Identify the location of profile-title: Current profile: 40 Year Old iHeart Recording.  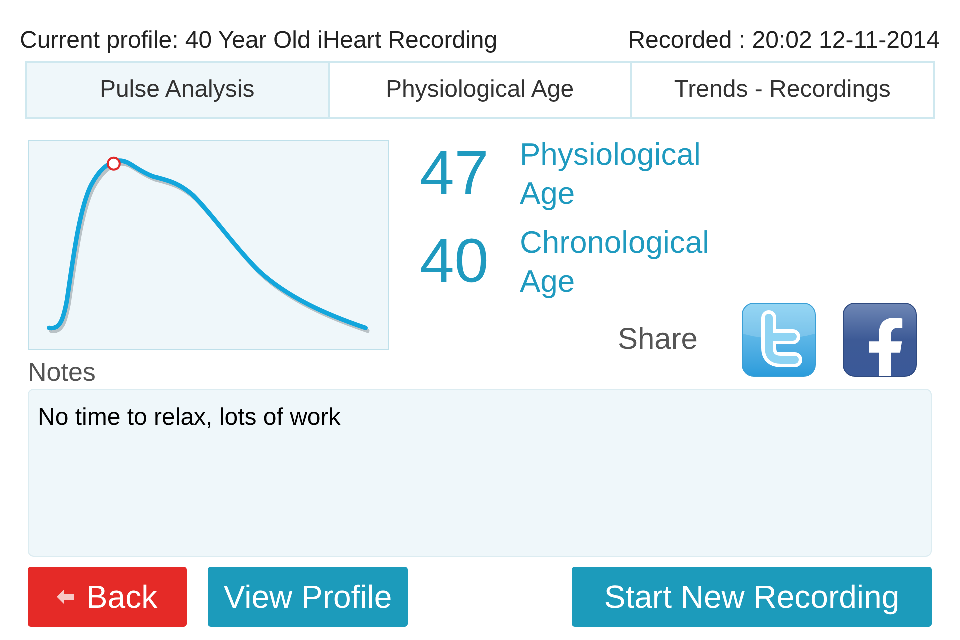
(259, 41).